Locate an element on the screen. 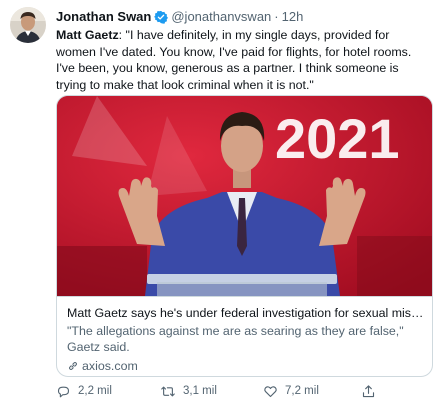  share-button is located at coordinates (368, 391).